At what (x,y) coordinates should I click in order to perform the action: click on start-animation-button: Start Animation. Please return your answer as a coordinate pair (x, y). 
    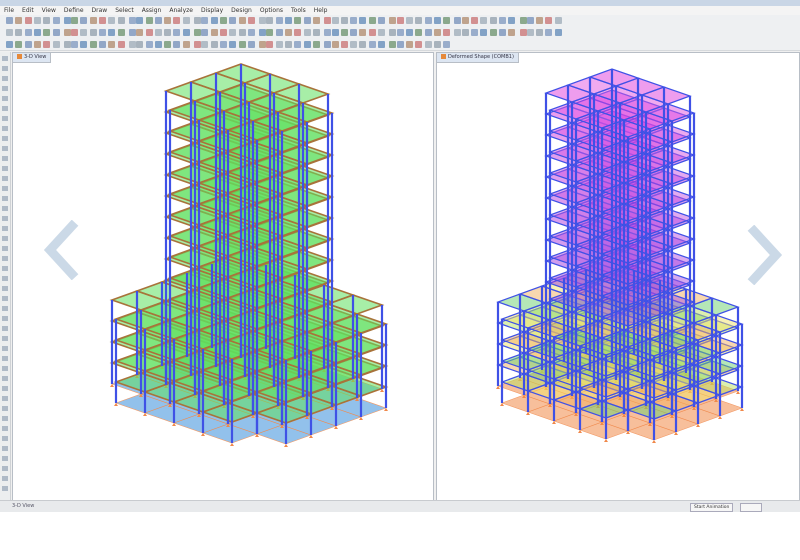
    Looking at the image, I should click on (712, 507).